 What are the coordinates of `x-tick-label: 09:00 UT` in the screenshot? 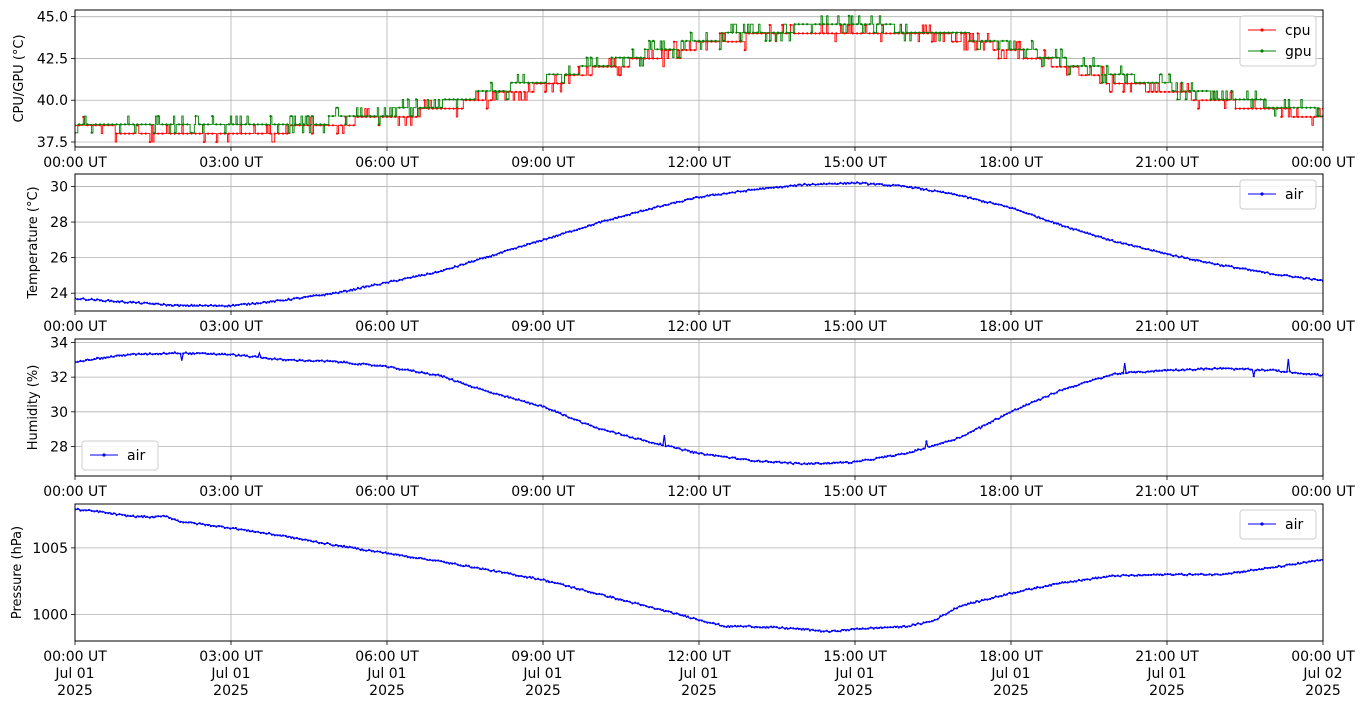 It's located at (543, 492).